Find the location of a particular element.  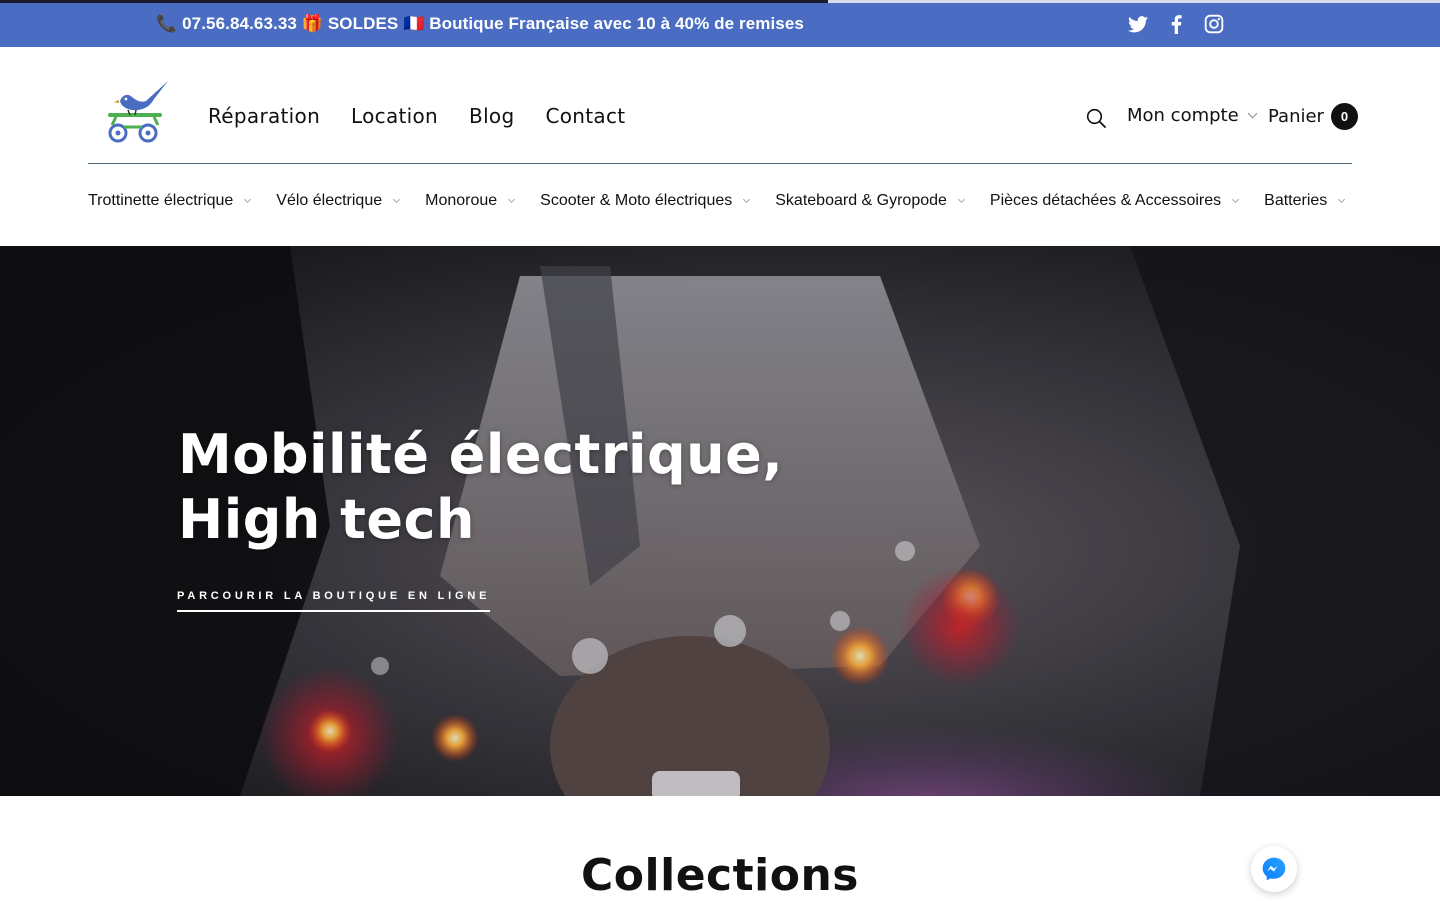

category-batteries: Batteries is located at coordinates (1305, 201).